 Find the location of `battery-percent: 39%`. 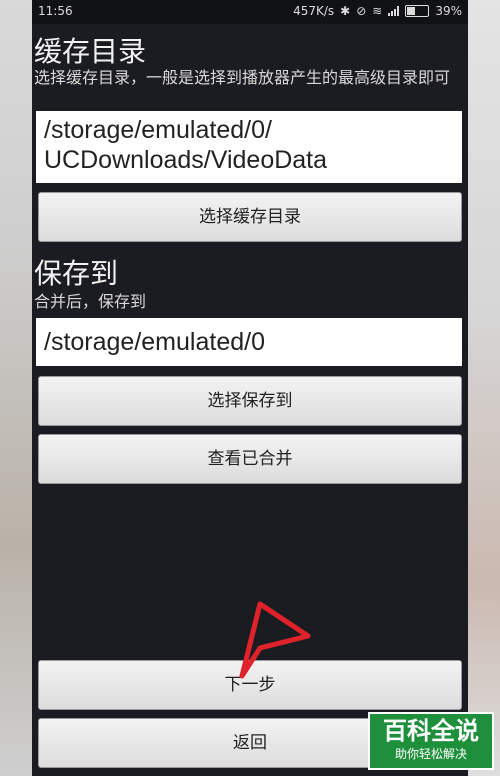

battery-percent: 39% is located at coordinates (448, 11).